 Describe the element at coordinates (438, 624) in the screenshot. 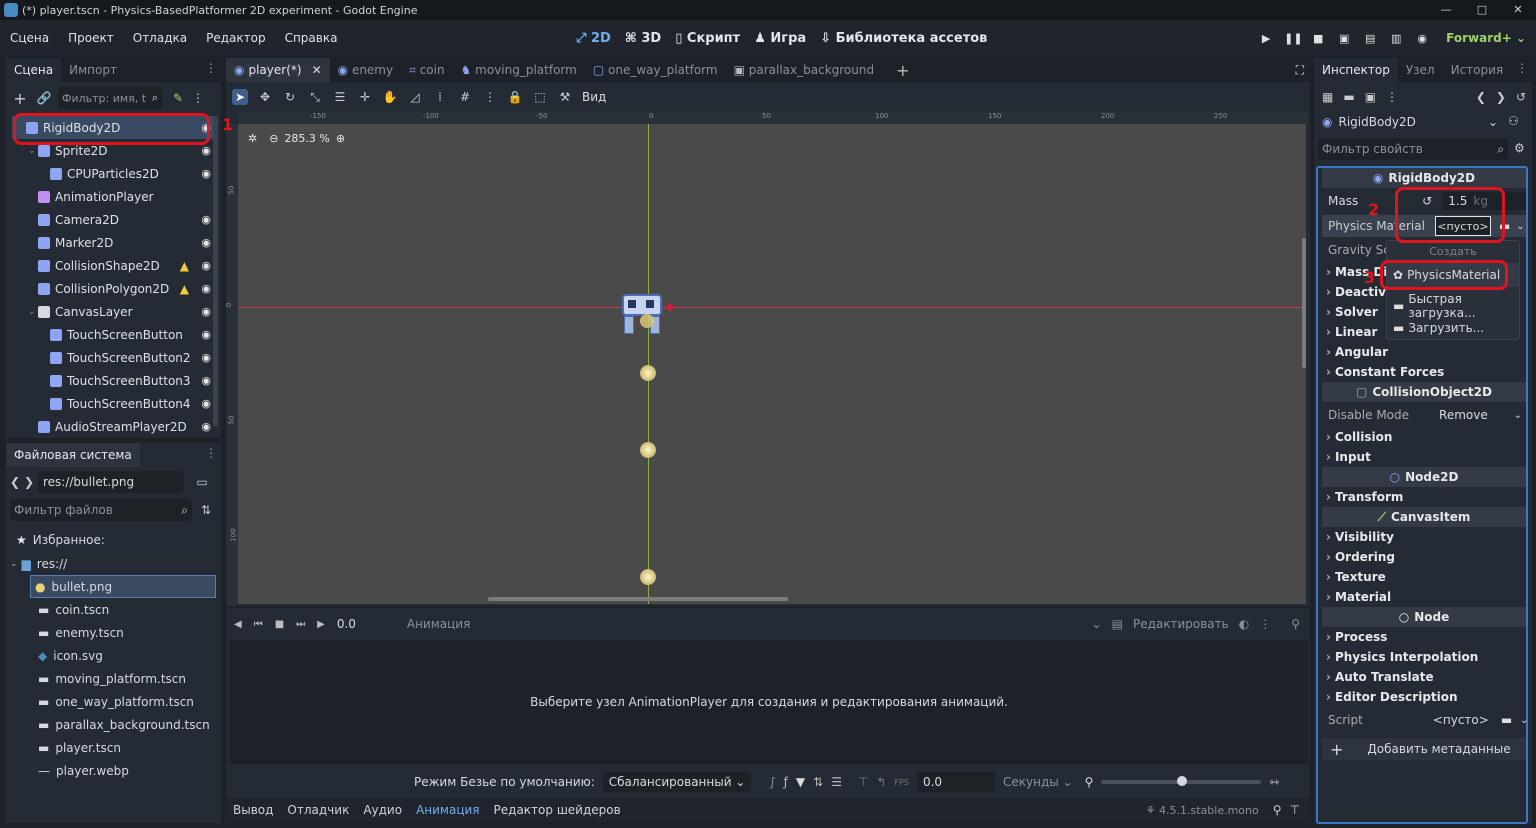

I see `animation-label: Анимация` at that location.